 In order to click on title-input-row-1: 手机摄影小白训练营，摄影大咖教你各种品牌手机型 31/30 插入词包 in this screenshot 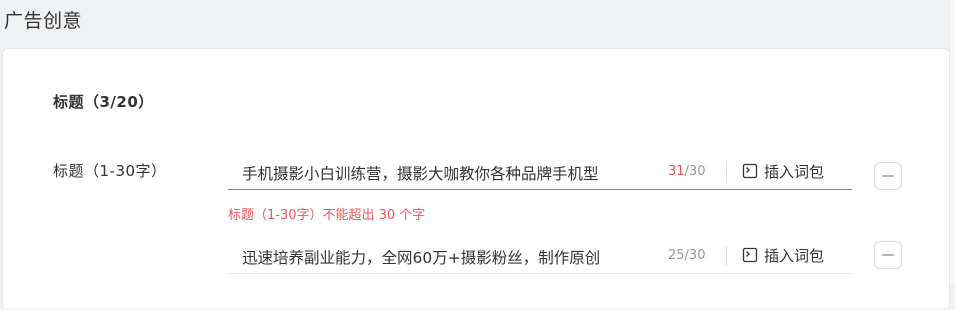, I will do `click(540, 172)`.